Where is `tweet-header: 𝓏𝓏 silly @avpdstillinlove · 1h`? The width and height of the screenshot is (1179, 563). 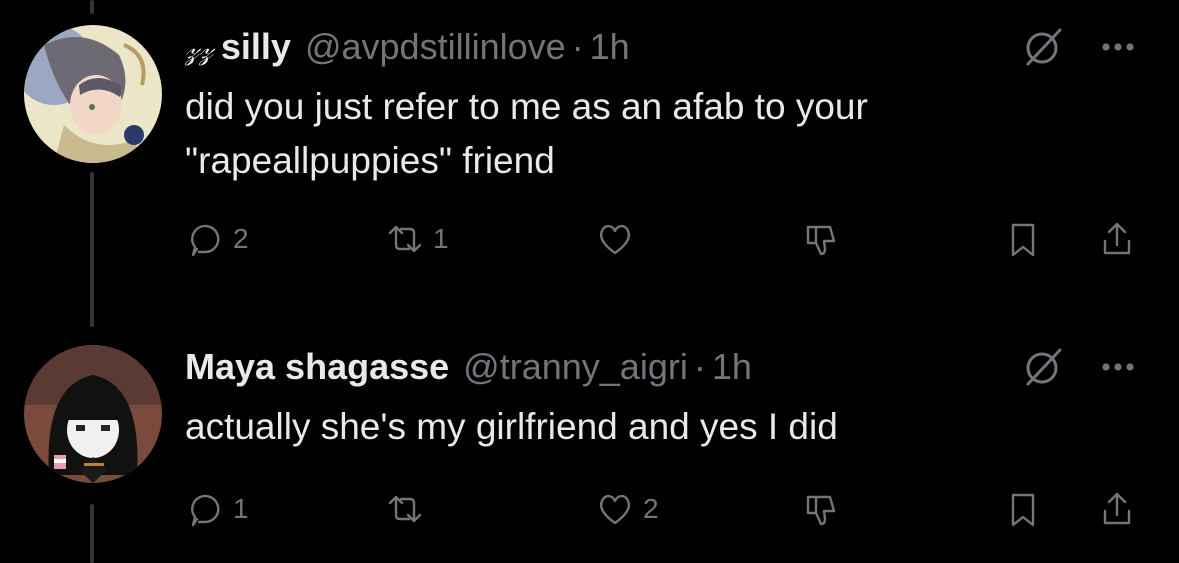
tweet-header: 𝓏𝓏 silly @avpdstillinlove · 1h is located at coordinates (407, 50).